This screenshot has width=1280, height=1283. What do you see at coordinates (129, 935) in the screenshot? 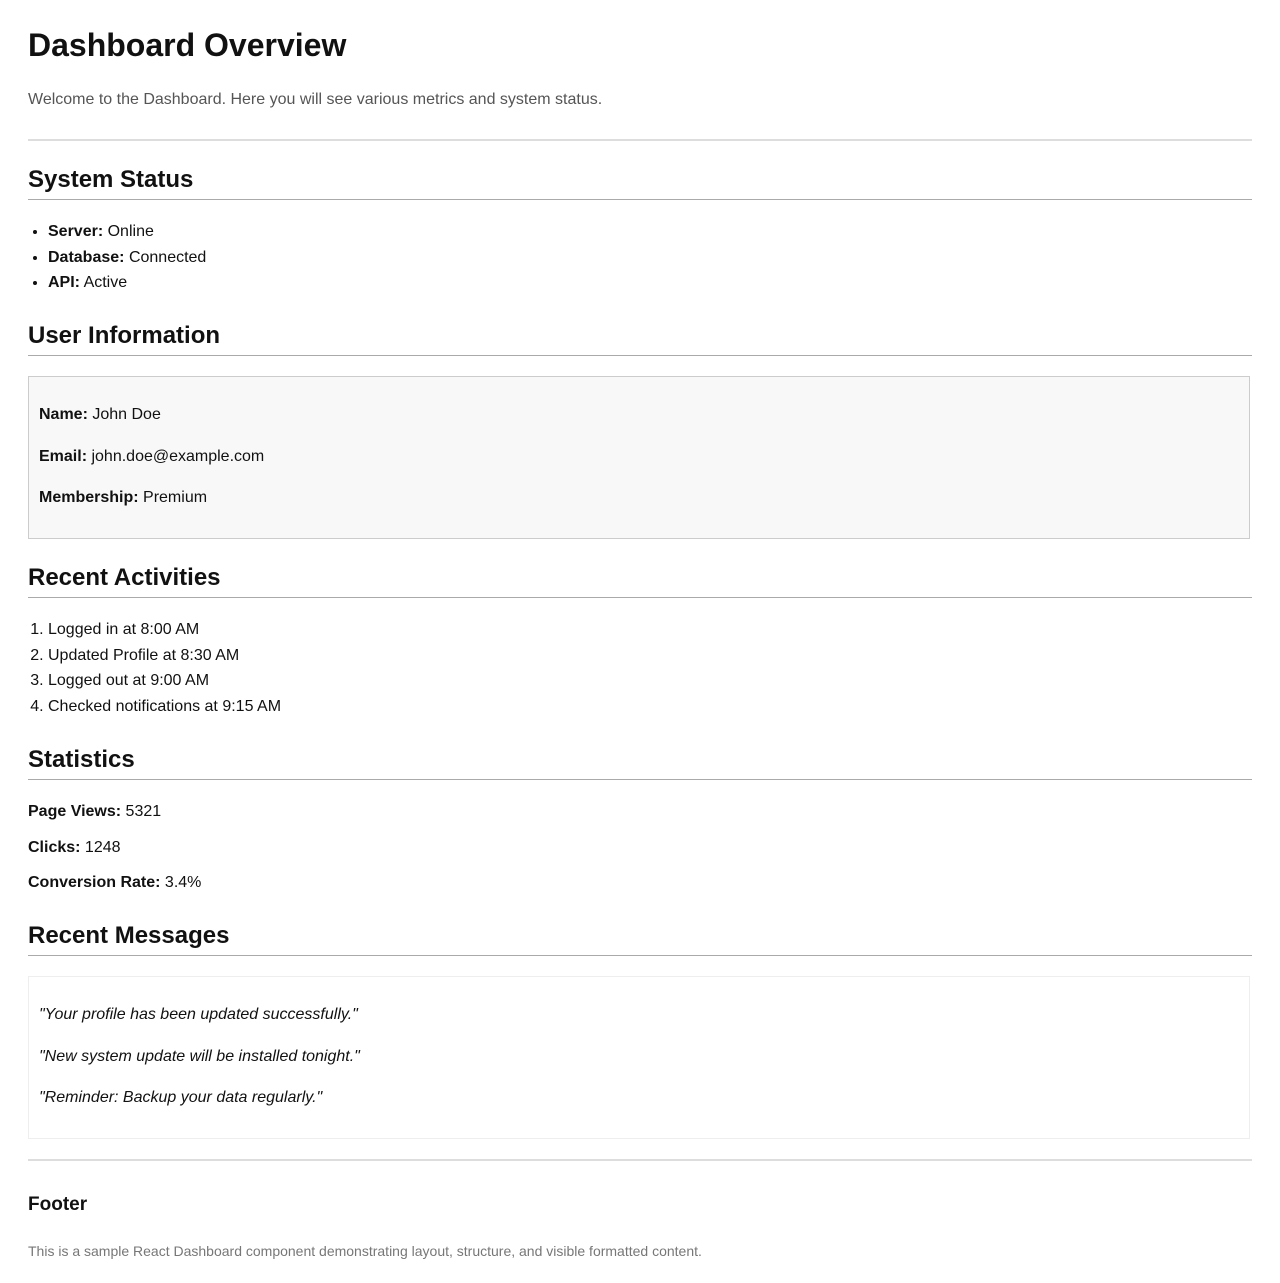
I see `recent-messages-heading: Recent Messages` at bounding box center [129, 935].